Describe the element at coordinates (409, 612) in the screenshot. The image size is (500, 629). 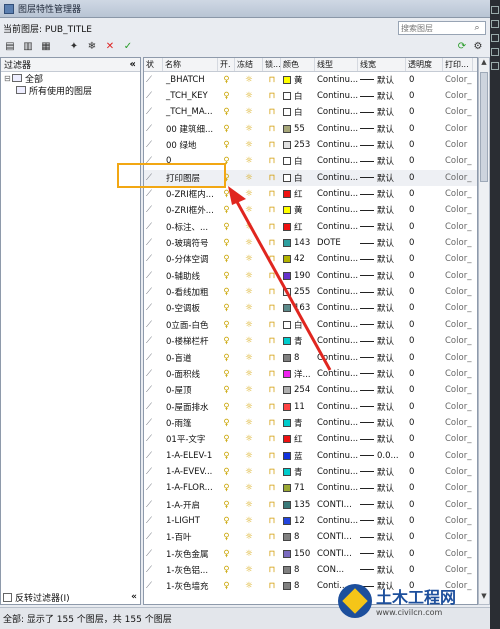
I see `watermark-url: www.civilcn.com` at that location.